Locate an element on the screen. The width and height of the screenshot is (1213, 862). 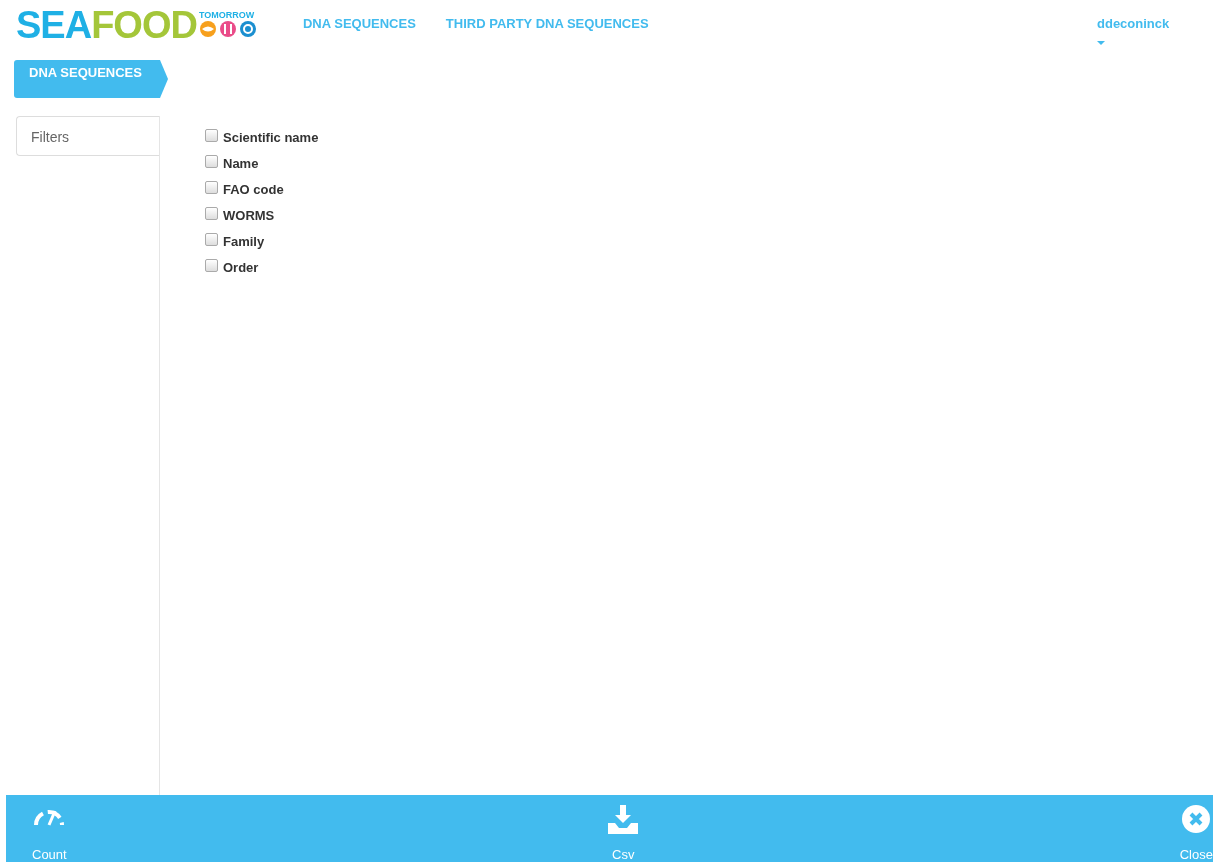
footer-button: Count is located at coordinates (49, 828).